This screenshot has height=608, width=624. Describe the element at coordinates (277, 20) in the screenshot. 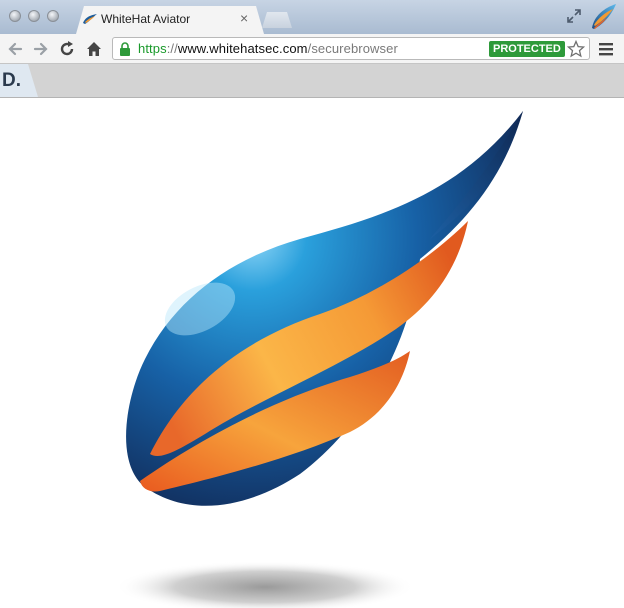

I see `new-tab-button` at that location.